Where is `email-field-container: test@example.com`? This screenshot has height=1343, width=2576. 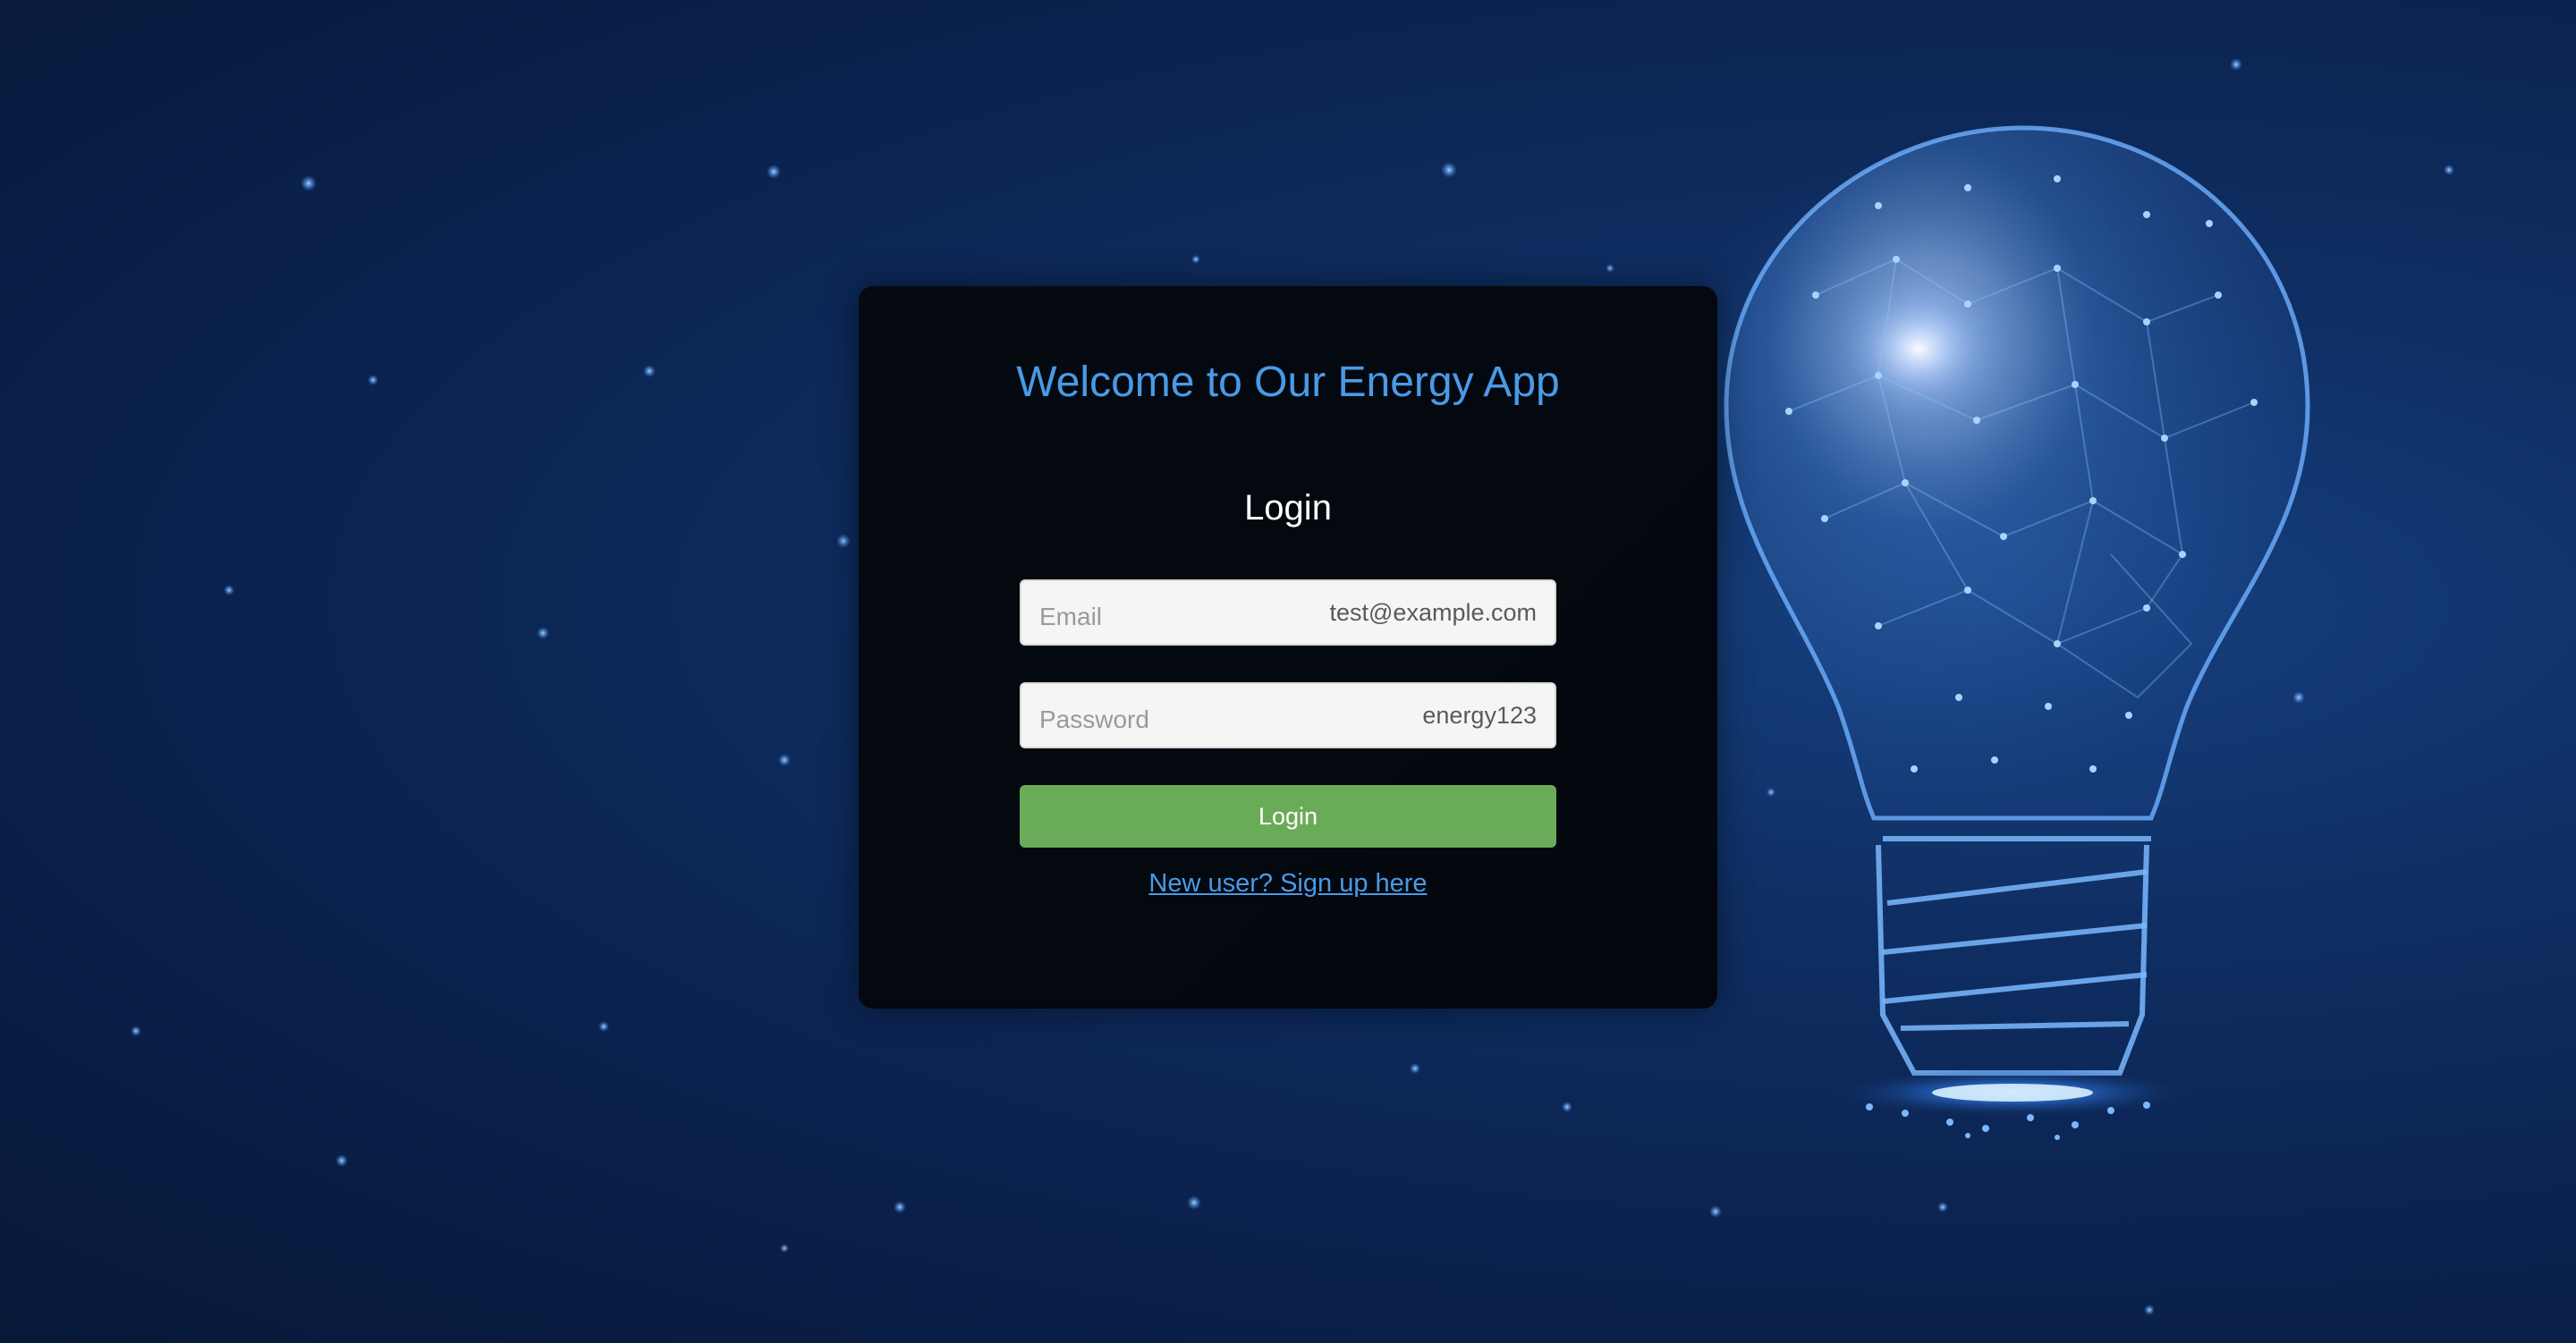
email-field-container: test@example.com is located at coordinates (1288, 612).